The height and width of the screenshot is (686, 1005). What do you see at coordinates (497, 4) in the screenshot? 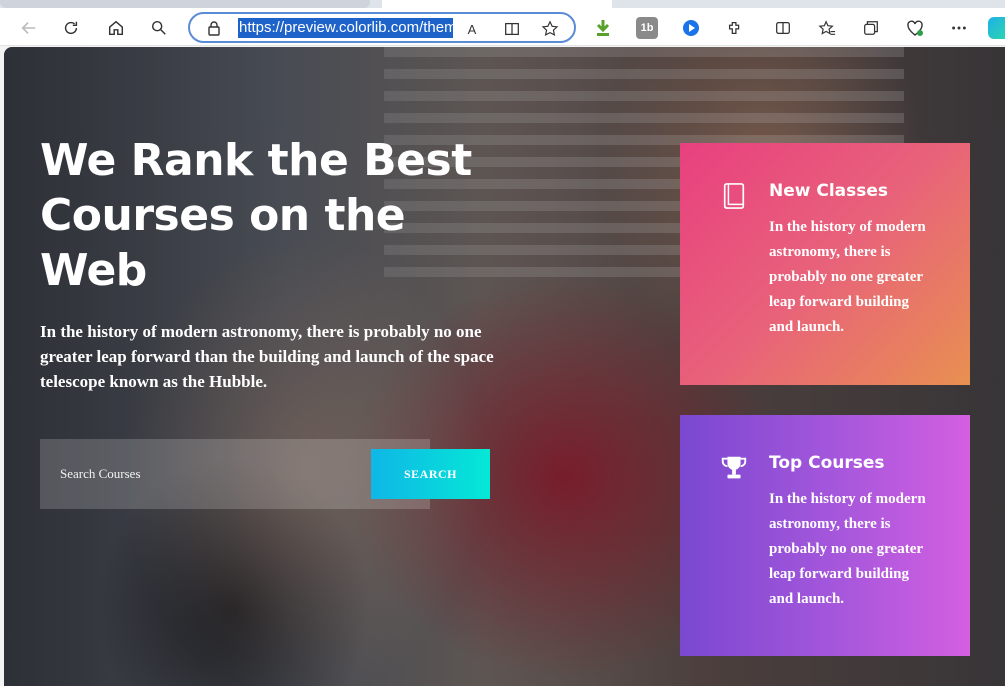
I see `browser-tab-active` at bounding box center [497, 4].